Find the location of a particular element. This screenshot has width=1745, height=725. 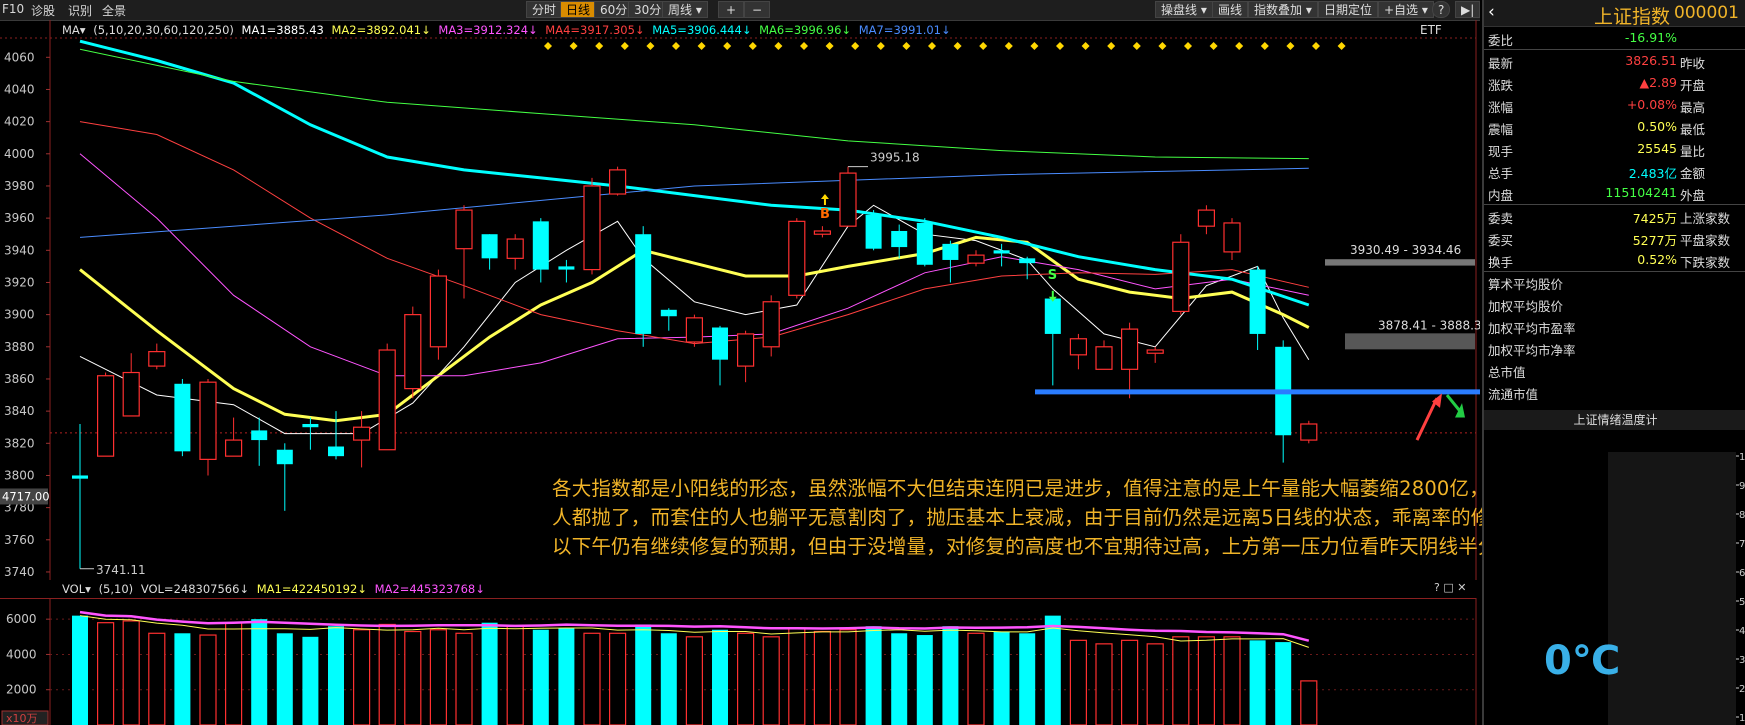

quote-row-key: 现手 is located at coordinates (1501, 151).